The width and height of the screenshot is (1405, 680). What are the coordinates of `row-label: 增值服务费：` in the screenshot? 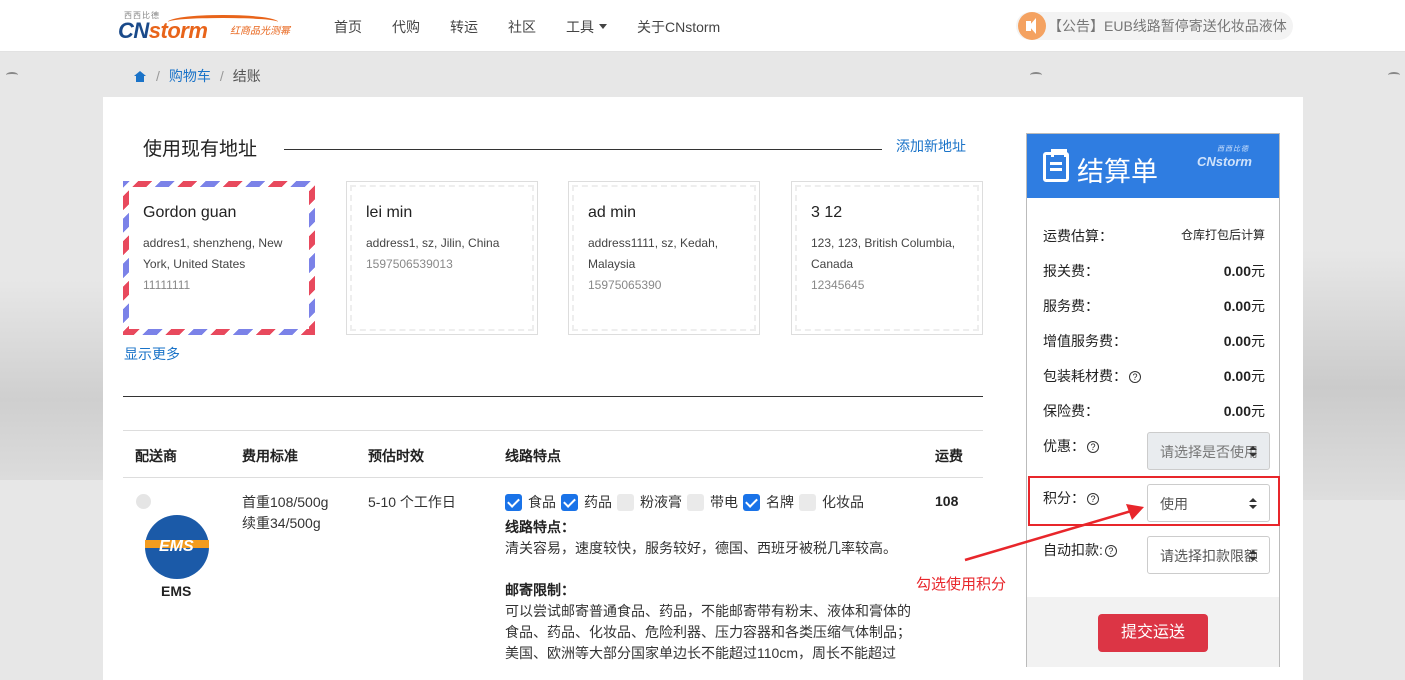 It's located at (1085, 341).